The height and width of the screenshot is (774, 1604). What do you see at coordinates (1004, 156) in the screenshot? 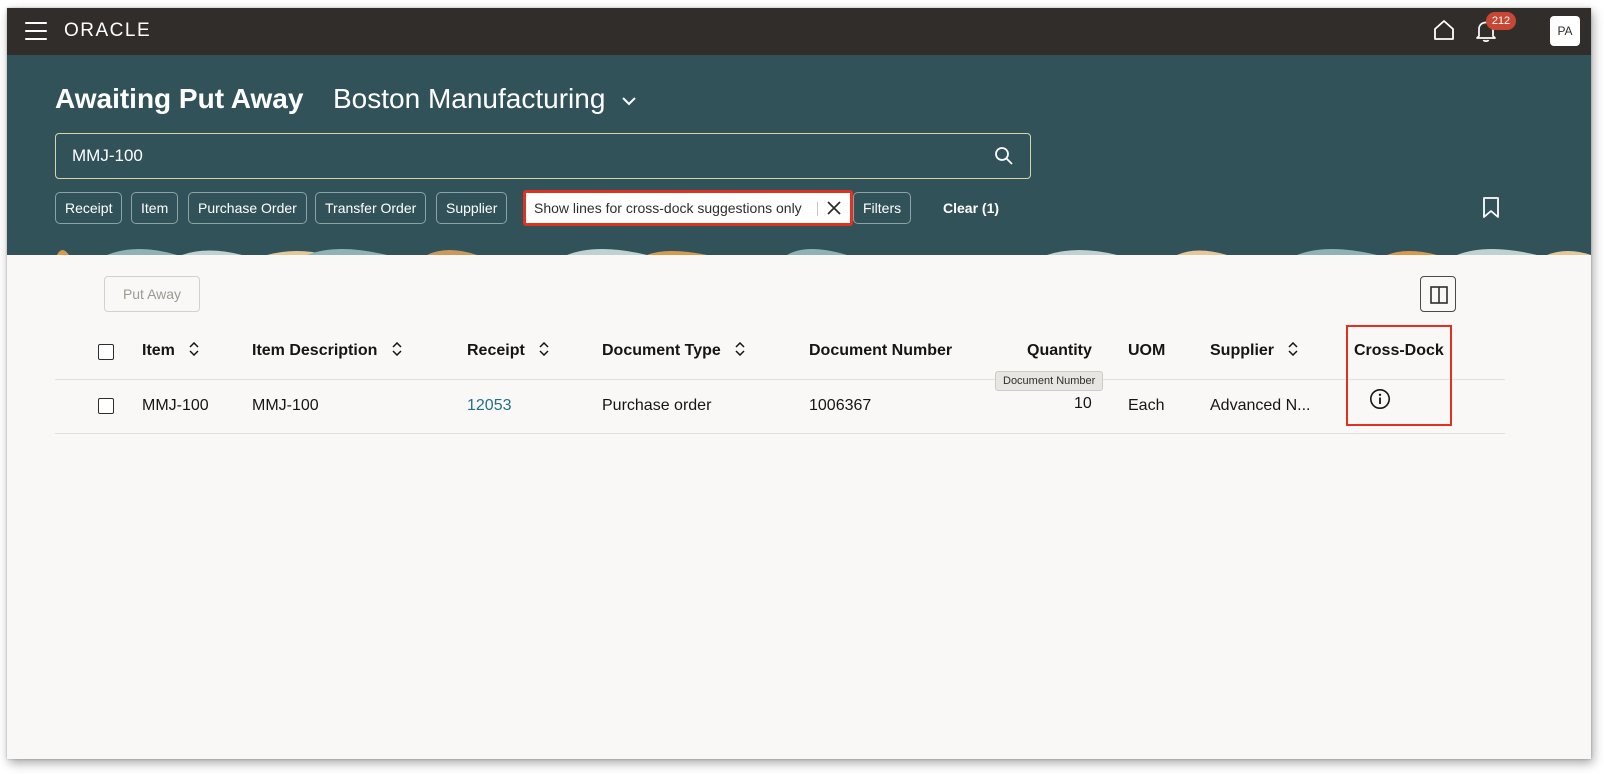
I see `search-icon` at bounding box center [1004, 156].